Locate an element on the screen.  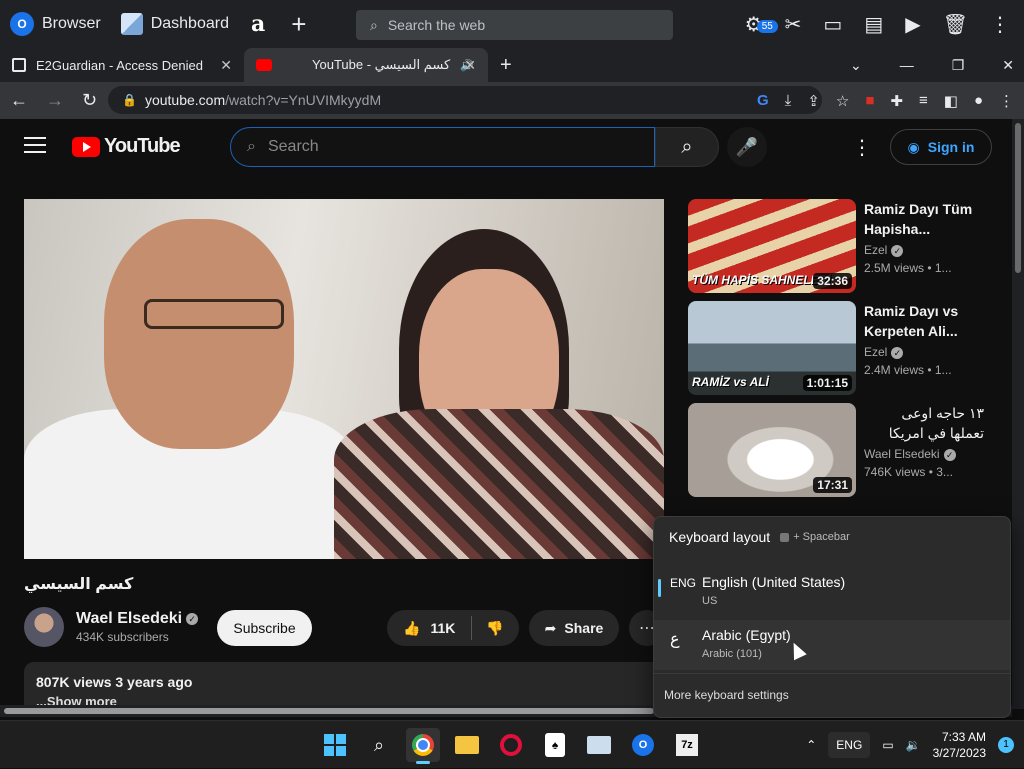
video-thumbnail: TÜM HAPİS SAHNELERİ 32:36 is located at coordinates (772, 246).